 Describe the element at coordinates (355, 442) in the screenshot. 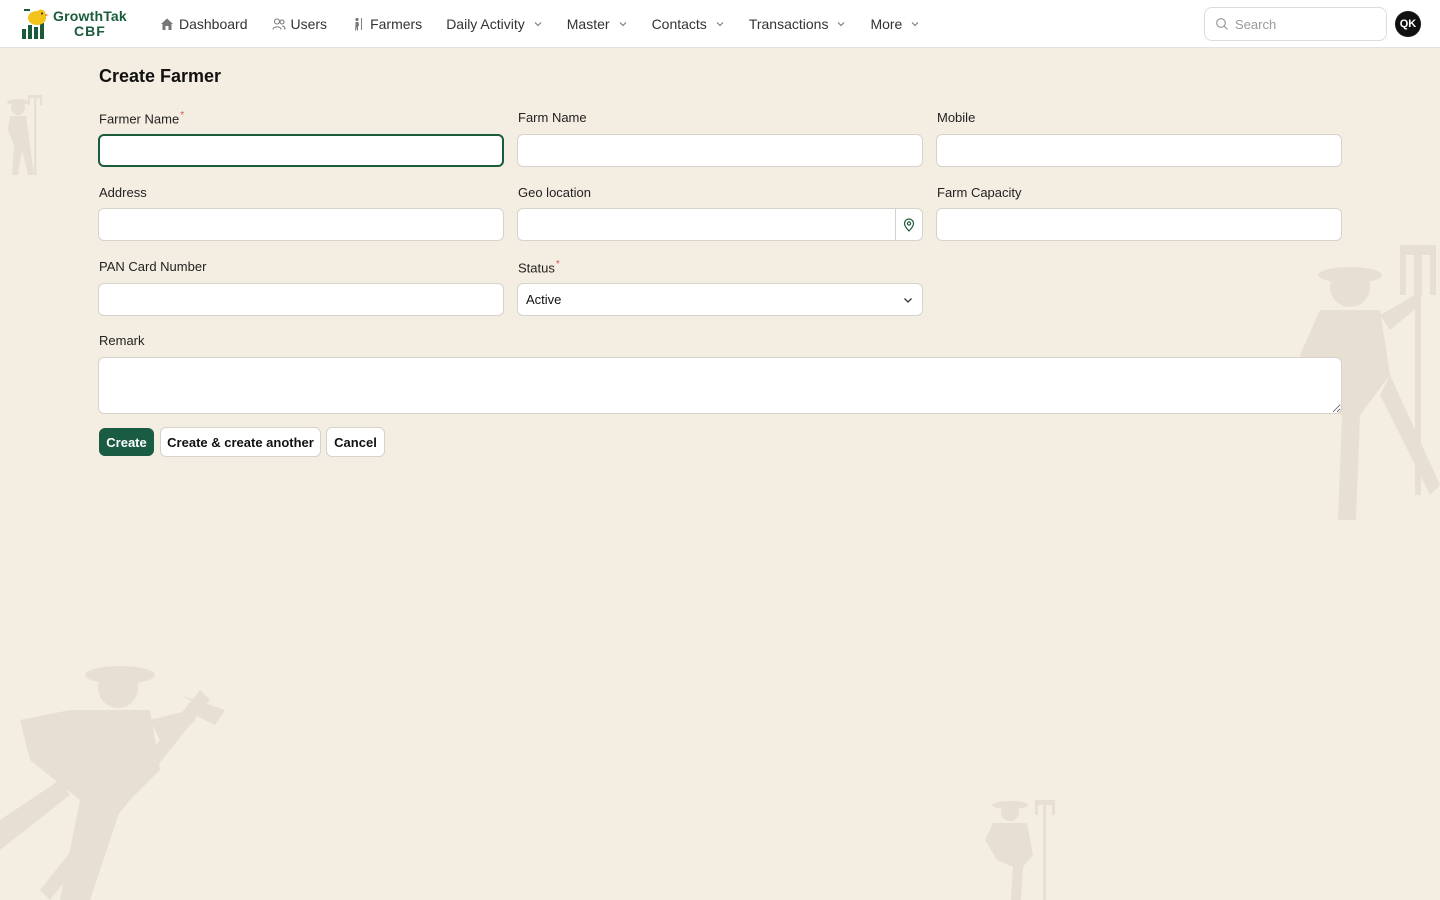

I see `cancel-button: Cancel` at that location.